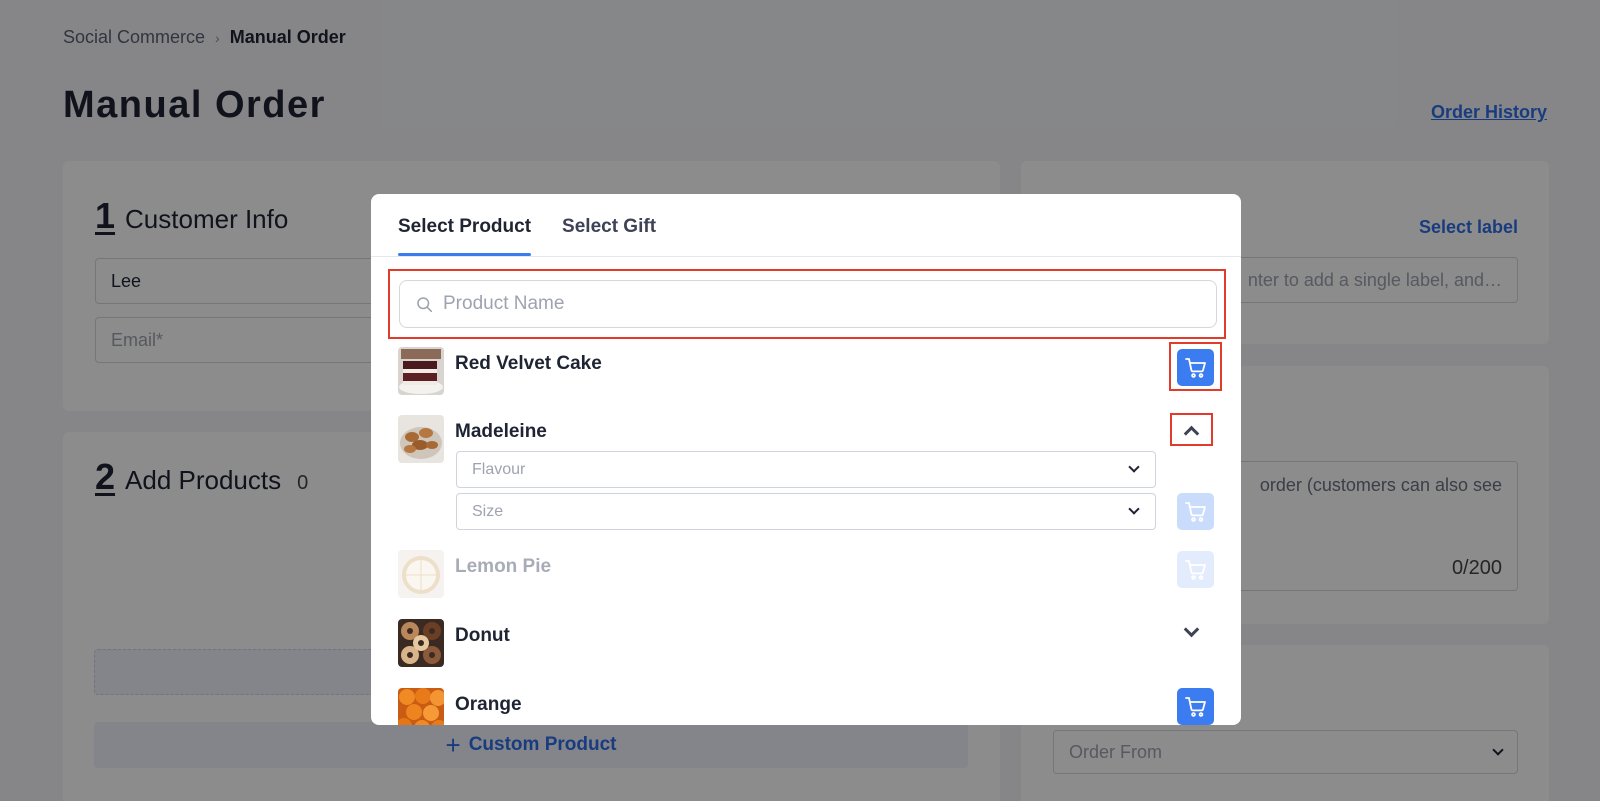  I want to click on expand-variants-button, so click(1191, 632).